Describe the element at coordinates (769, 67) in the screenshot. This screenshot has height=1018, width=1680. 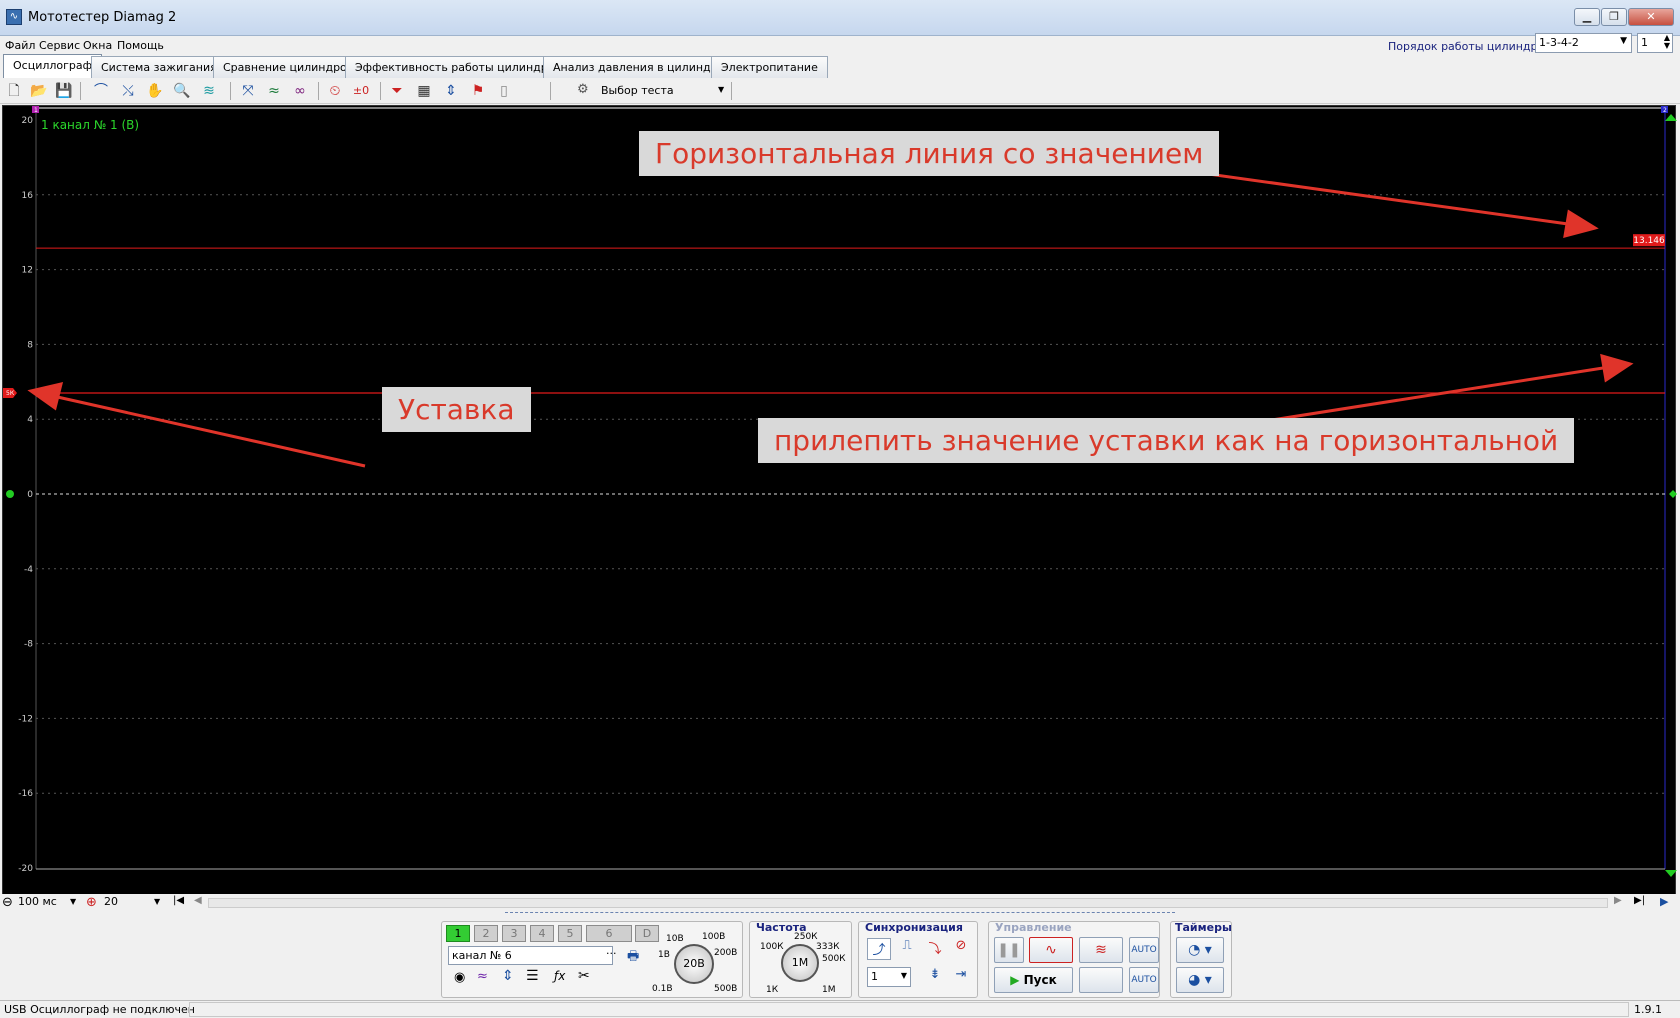
I see `tab-power-supply: Электропитание` at that location.